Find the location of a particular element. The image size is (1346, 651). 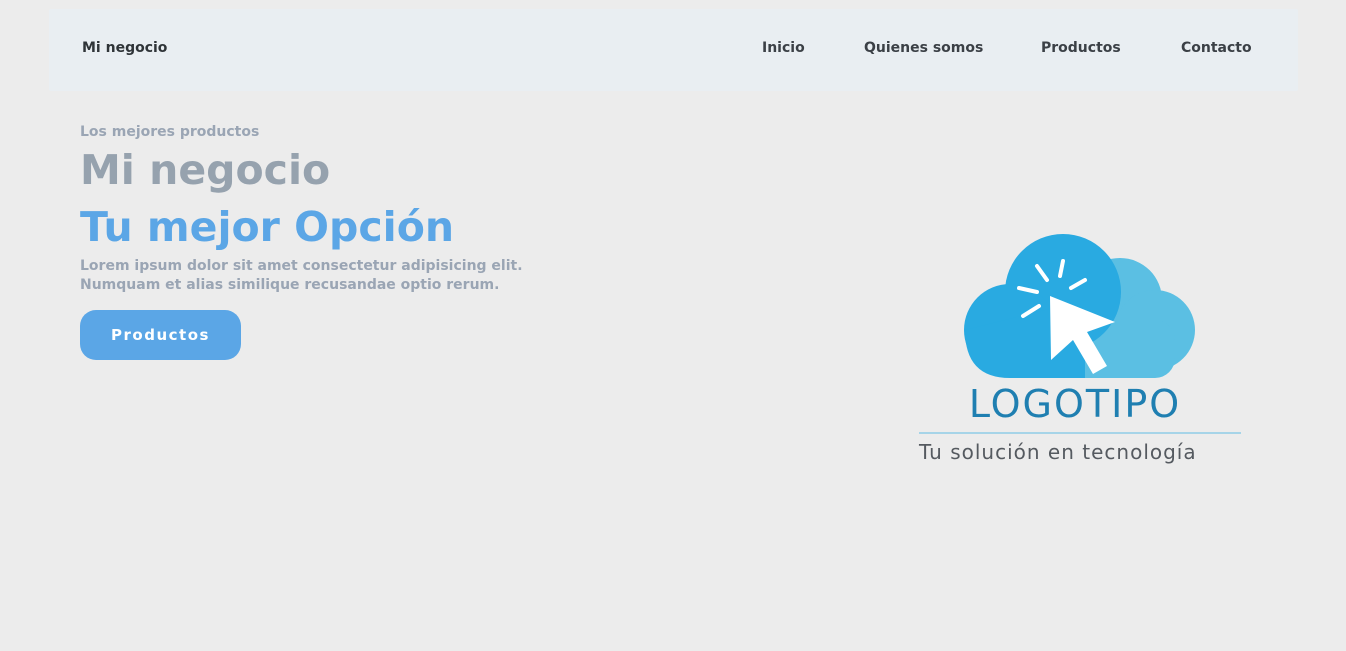

nav-link-contacto: Contacto is located at coordinates (1216, 48).